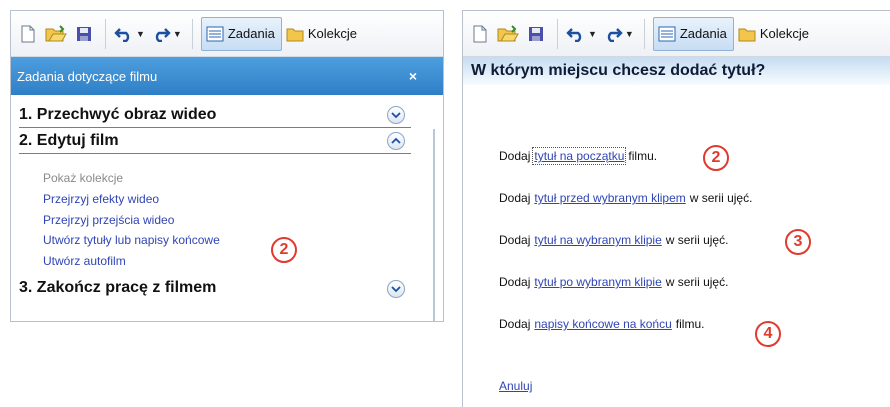 This screenshot has width=890, height=407. What do you see at coordinates (597, 240) in the screenshot?
I see `link-title-on-clip: tytuł na wybranym klipie` at bounding box center [597, 240].